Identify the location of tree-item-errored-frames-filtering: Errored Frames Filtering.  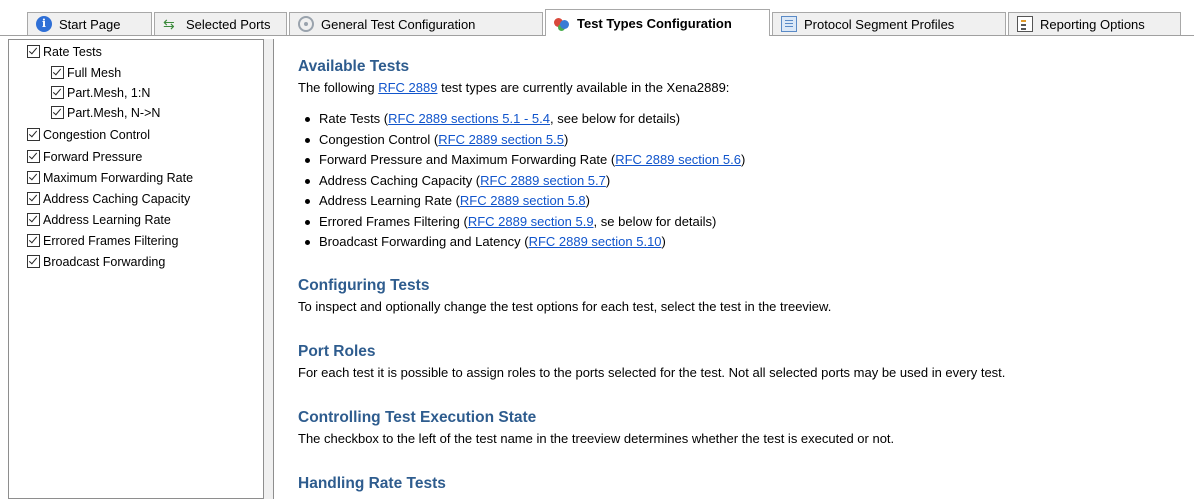
(102, 240).